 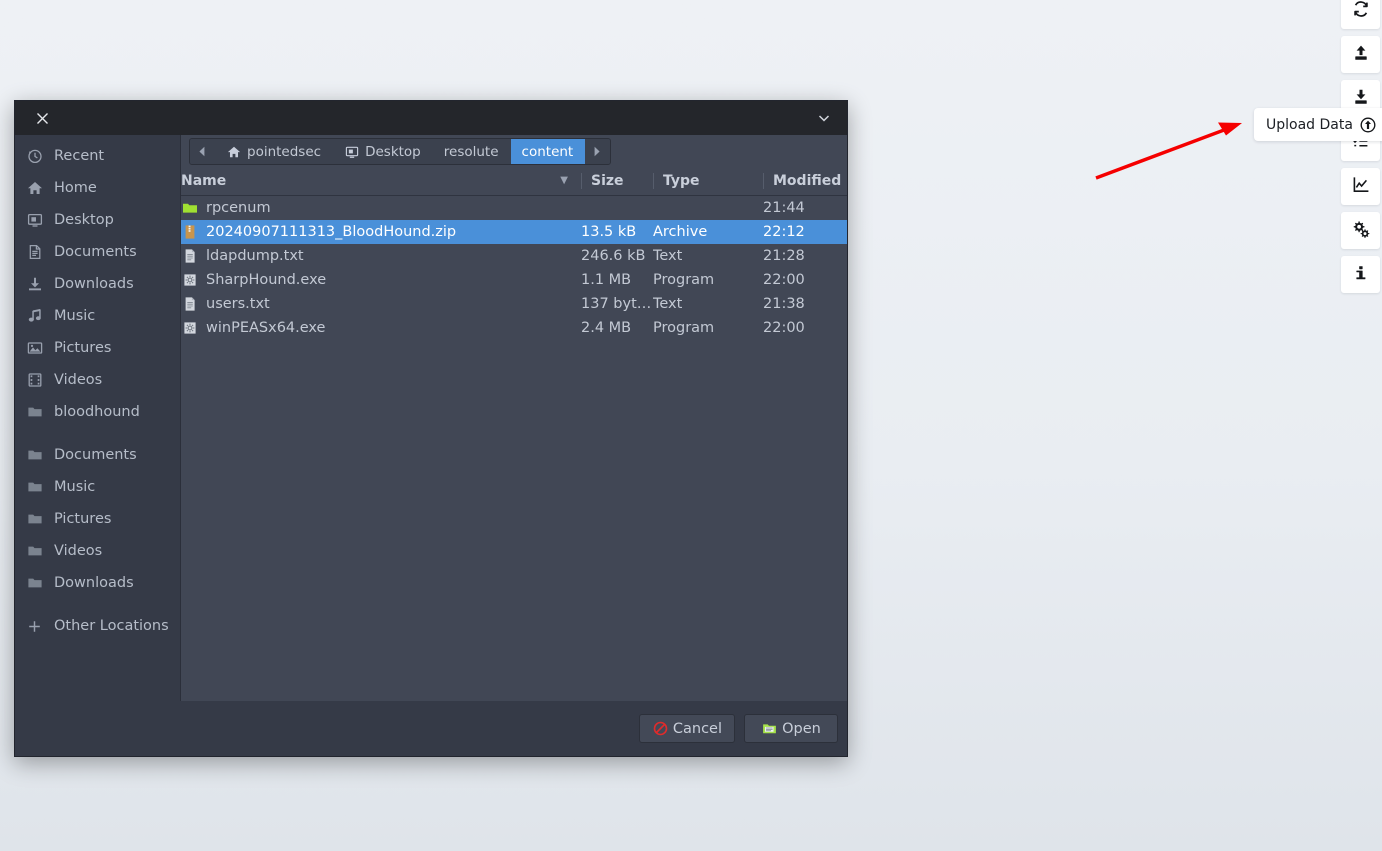 I want to click on sidebar-item-documents: Documents, so click(x=97, y=252).